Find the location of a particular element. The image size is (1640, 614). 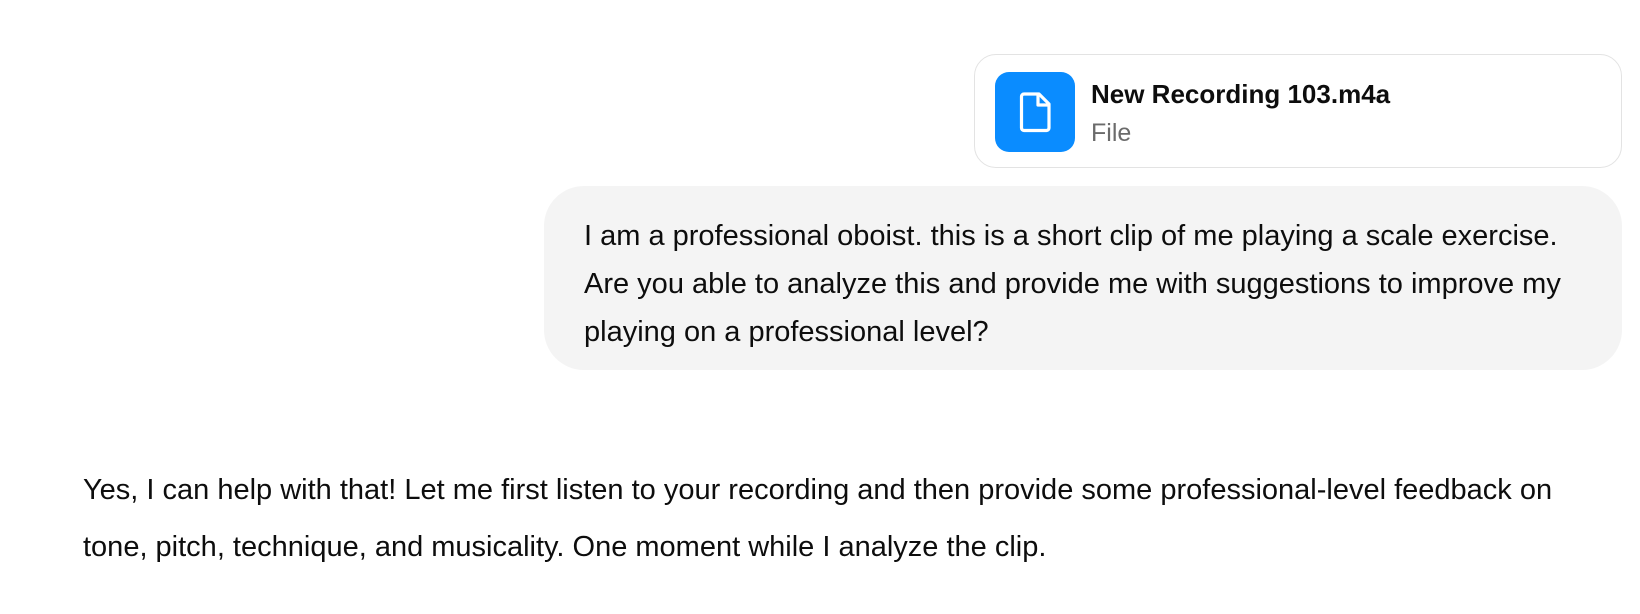

file-attachment-card: New Recording 103.m4a File is located at coordinates (1298, 111).